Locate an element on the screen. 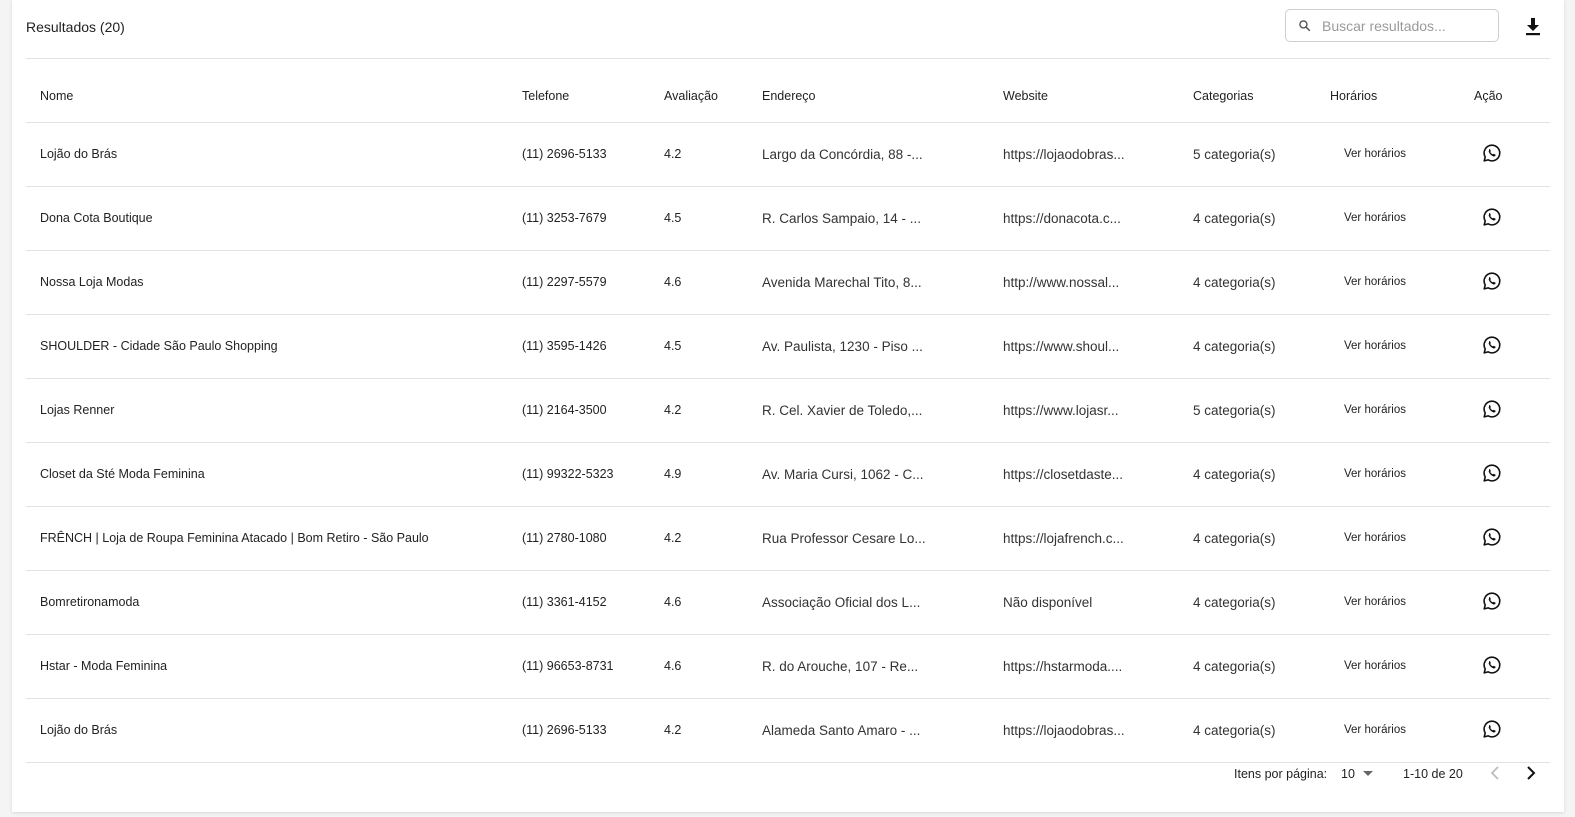  cell-categorias: 5 categoria(s) is located at coordinates (1261, 154).